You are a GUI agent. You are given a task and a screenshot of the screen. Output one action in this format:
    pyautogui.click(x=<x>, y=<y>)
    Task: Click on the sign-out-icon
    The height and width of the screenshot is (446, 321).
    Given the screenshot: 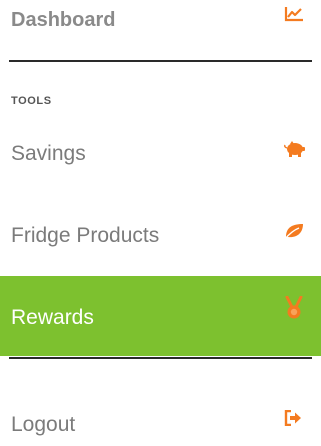 What is the action you would take?
    pyautogui.click(x=292, y=418)
    